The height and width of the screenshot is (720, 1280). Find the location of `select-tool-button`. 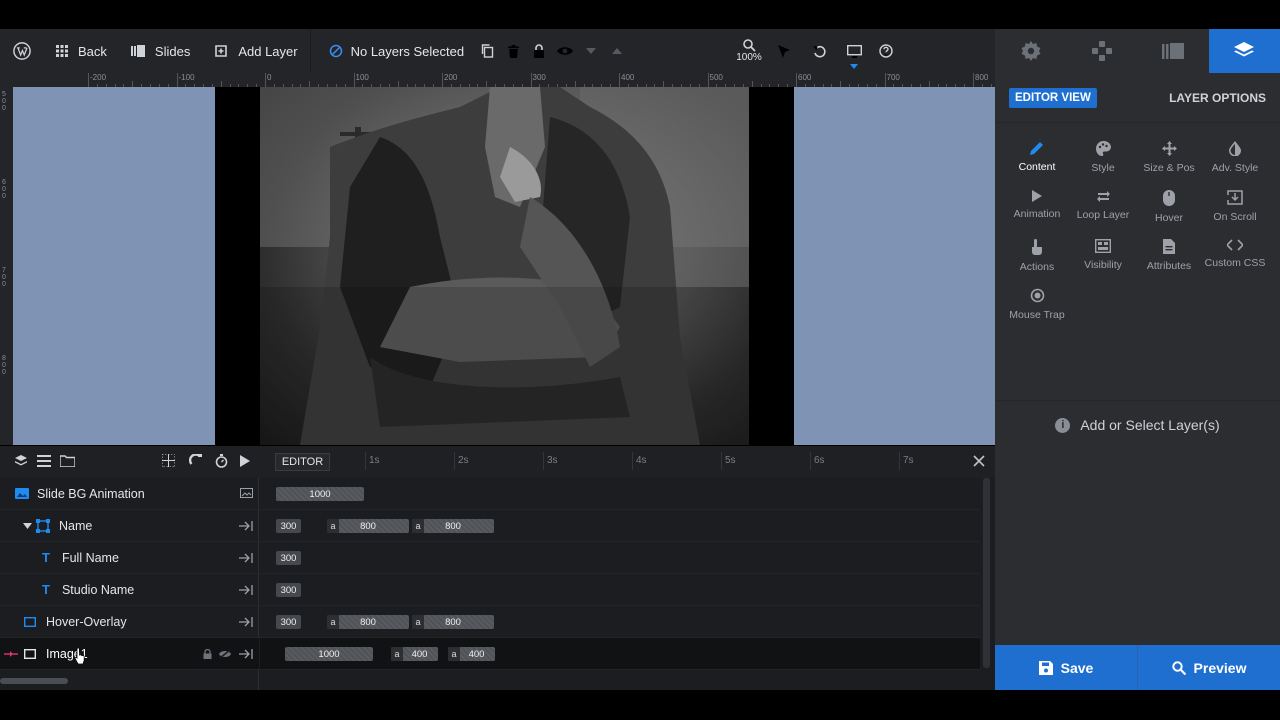

select-tool-button is located at coordinates (784, 51).